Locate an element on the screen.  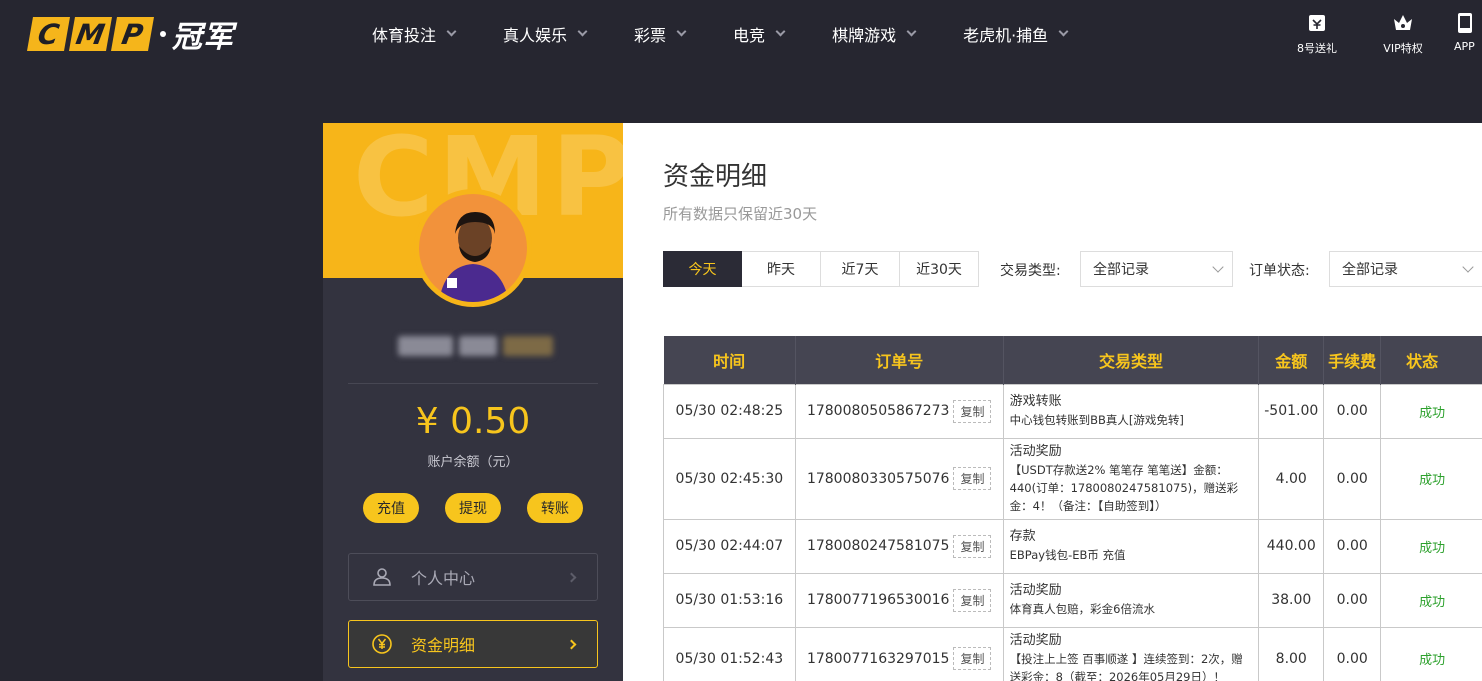
gift-ticket-icon is located at coordinates (1317, 23).